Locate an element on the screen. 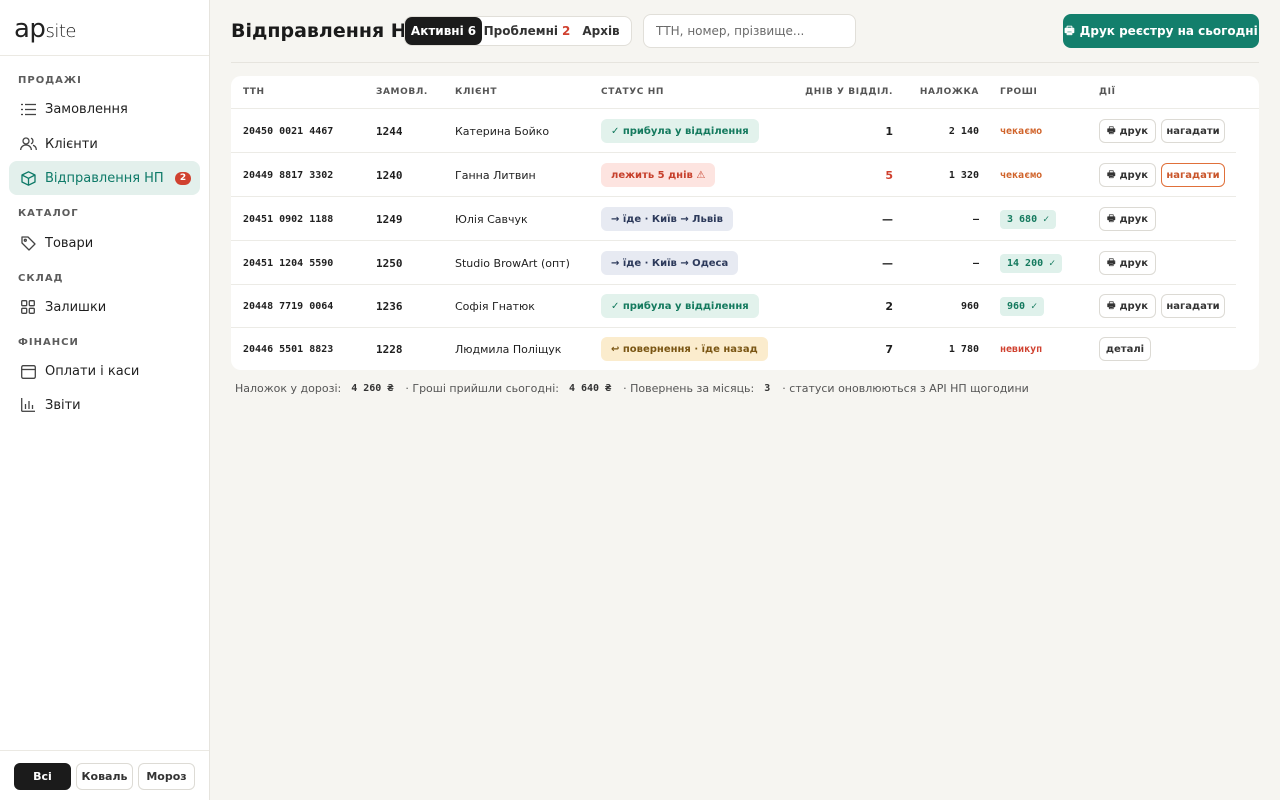 The width and height of the screenshot is (1280, 800). sidebar-item-label: Замовлення is located at coordinates (86, 109).